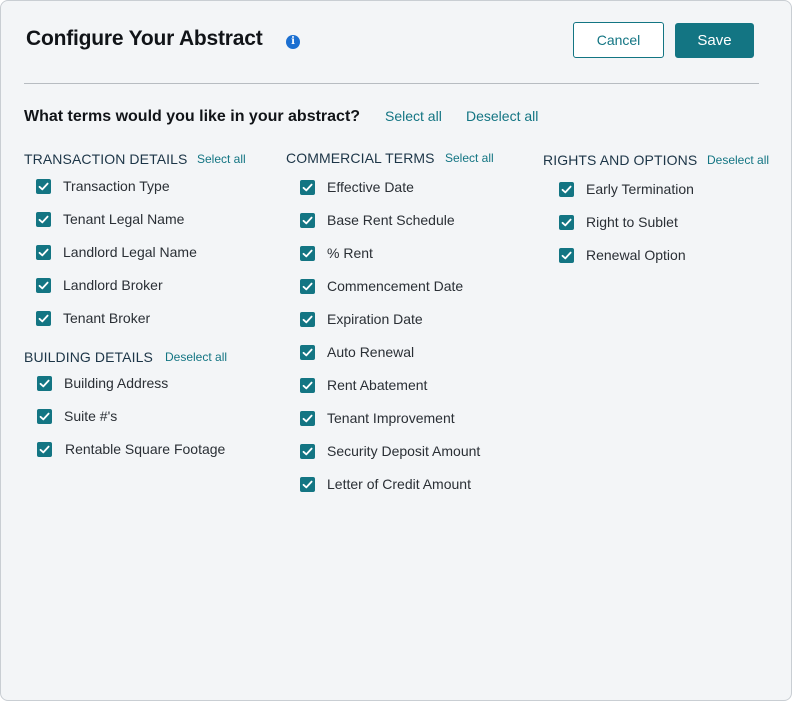 The height and width of the screenshot is (701, 792). I want to click on section-title-commercial-terms: COMMERCIAL TERMS, so click(360, 158).